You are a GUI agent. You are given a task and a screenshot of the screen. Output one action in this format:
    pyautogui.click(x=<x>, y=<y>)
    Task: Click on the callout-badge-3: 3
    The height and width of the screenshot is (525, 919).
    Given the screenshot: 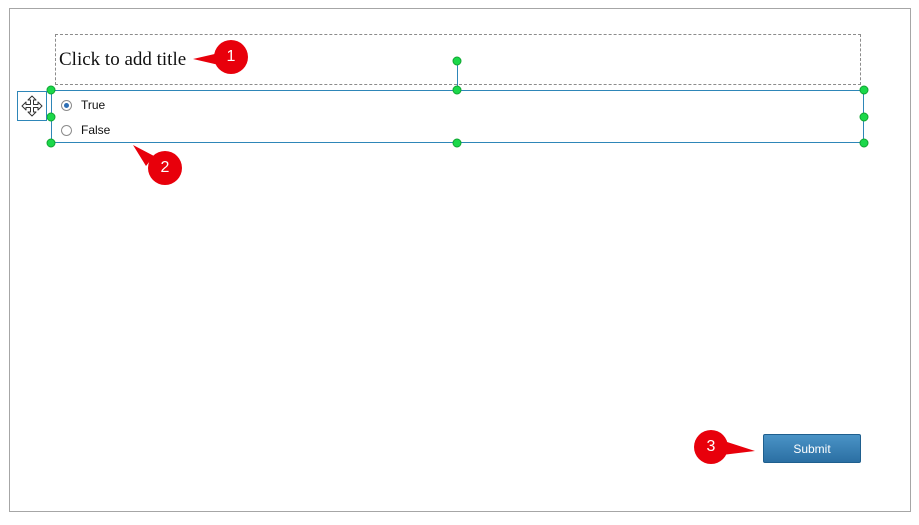 What is the action you would take?
    pyautogui.click(x=711, y=447)
    